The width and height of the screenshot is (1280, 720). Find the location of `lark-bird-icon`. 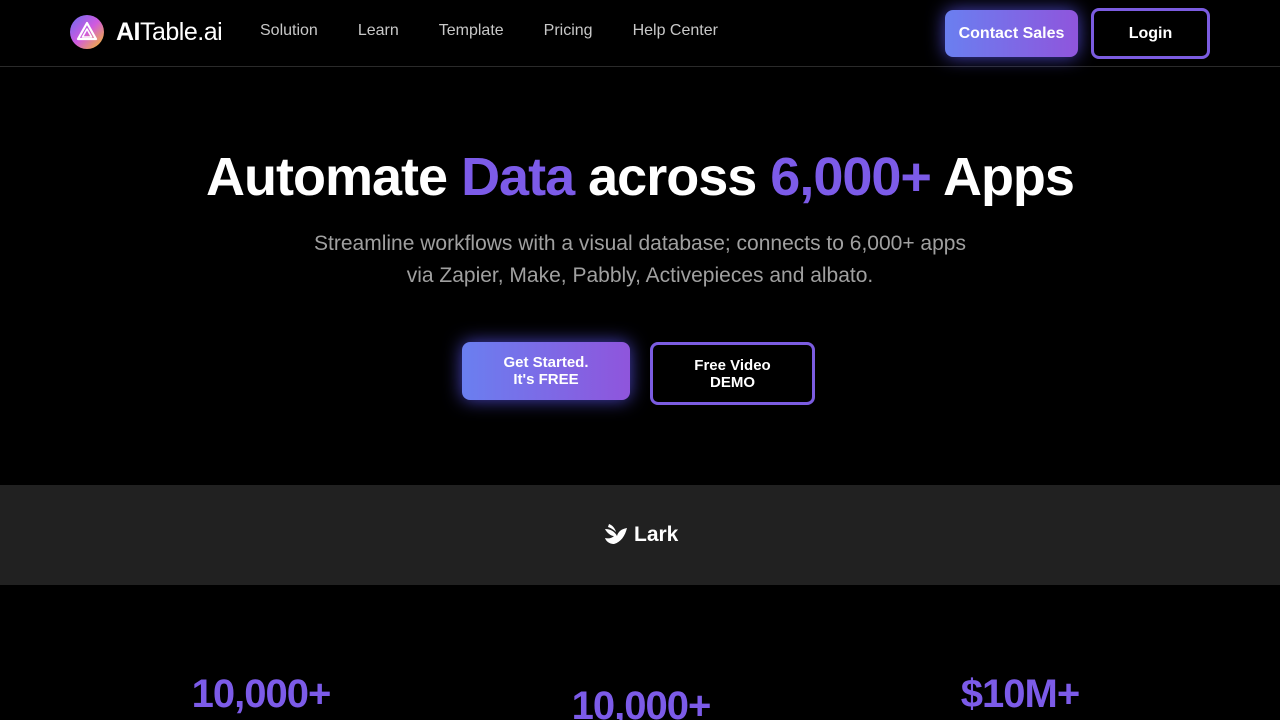

lark-bird-icon is located at coordinates (616, 534).